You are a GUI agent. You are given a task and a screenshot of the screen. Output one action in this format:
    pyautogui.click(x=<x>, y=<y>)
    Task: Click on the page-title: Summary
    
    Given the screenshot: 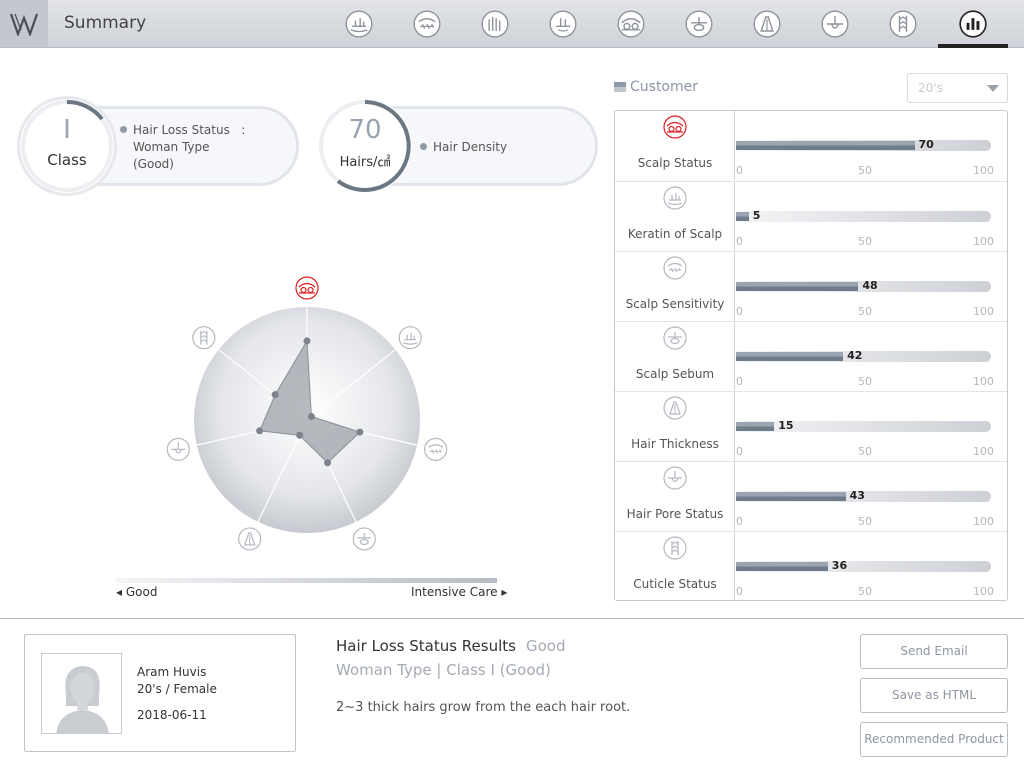 What is the action you would take?
    pyautogui.click(x=105, y=23)
    